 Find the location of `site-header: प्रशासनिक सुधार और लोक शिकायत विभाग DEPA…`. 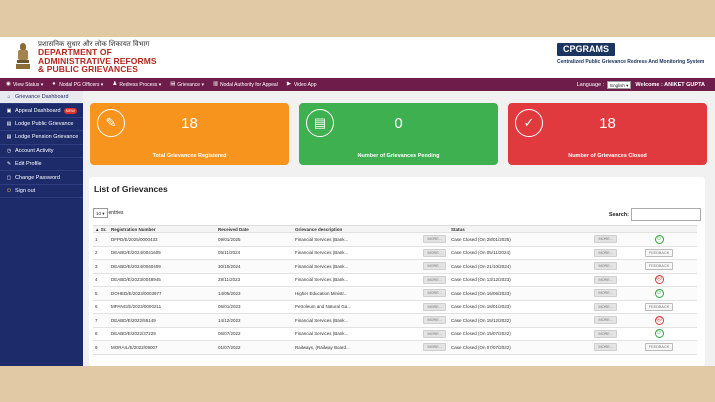

site-header: प्रशासनिक सुधार और लोक शिकायत विभाग DEPA… is located at coordinates (357, 57).